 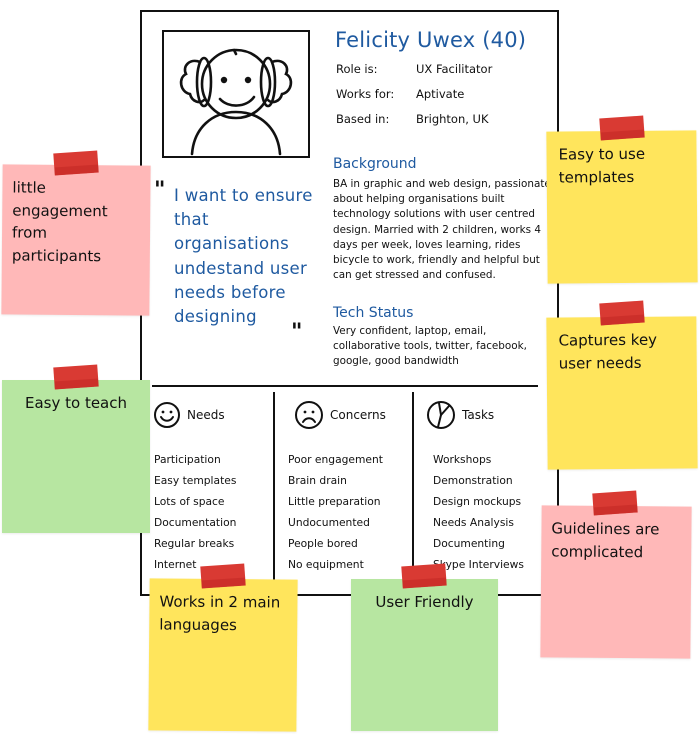 I want to click on note-text: Easy to use templates, so click(x=602, y=165).